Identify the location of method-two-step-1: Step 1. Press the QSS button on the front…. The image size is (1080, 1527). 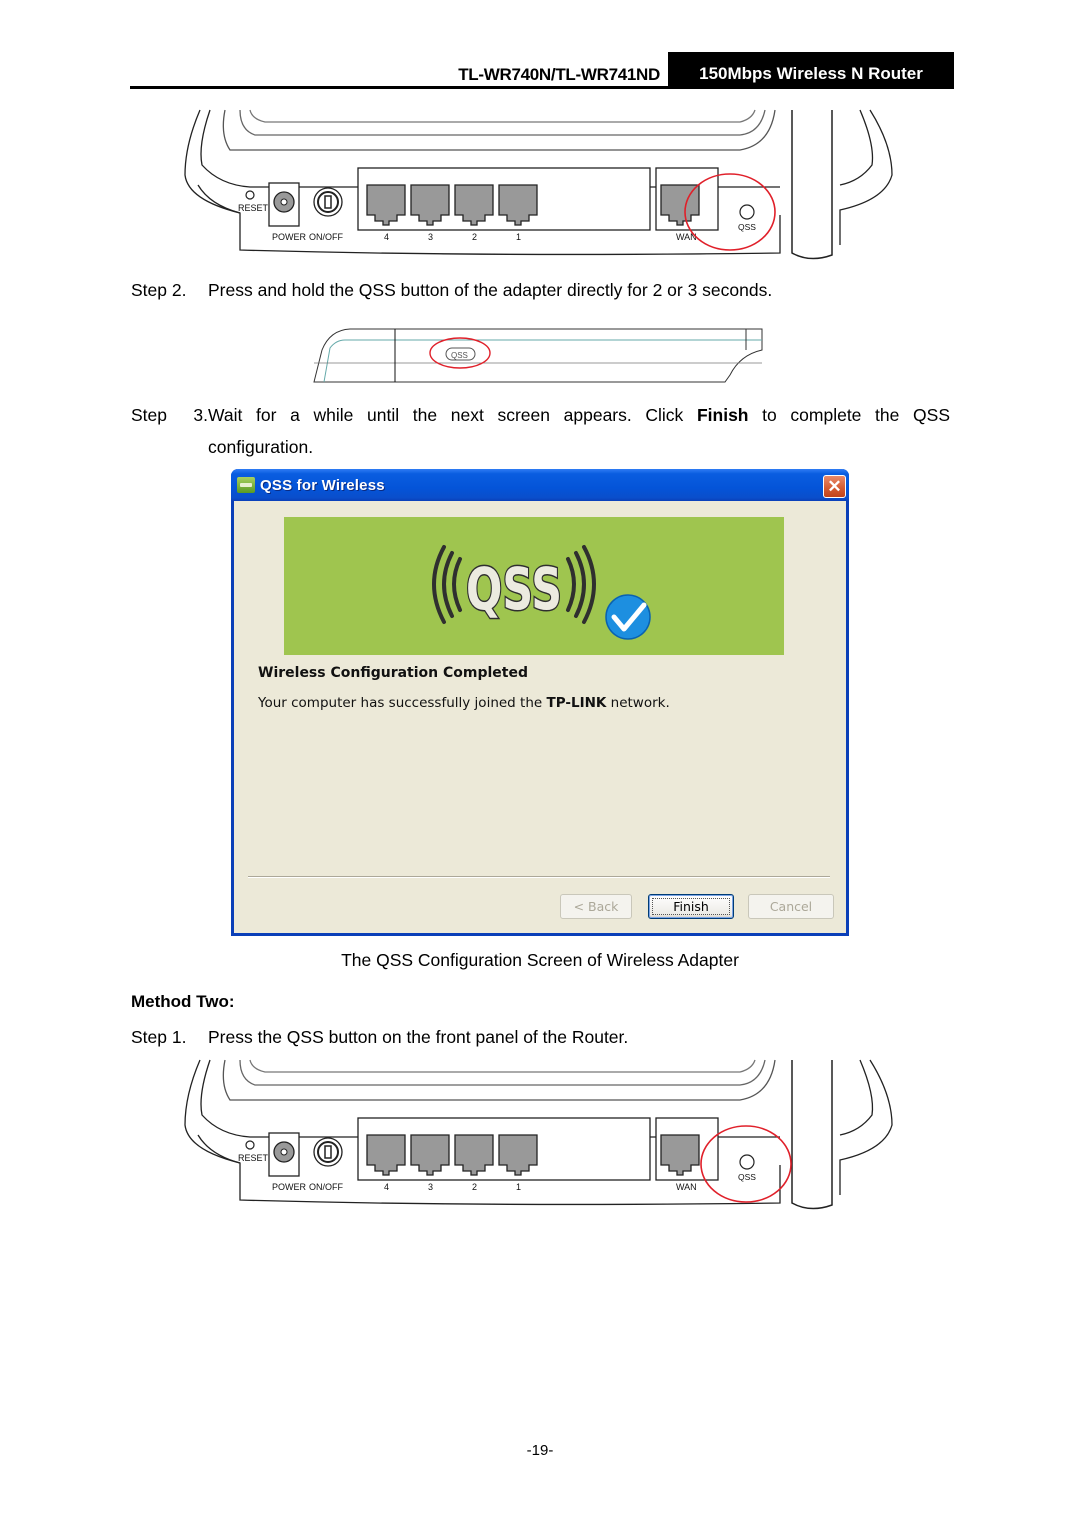
(379, 1037).